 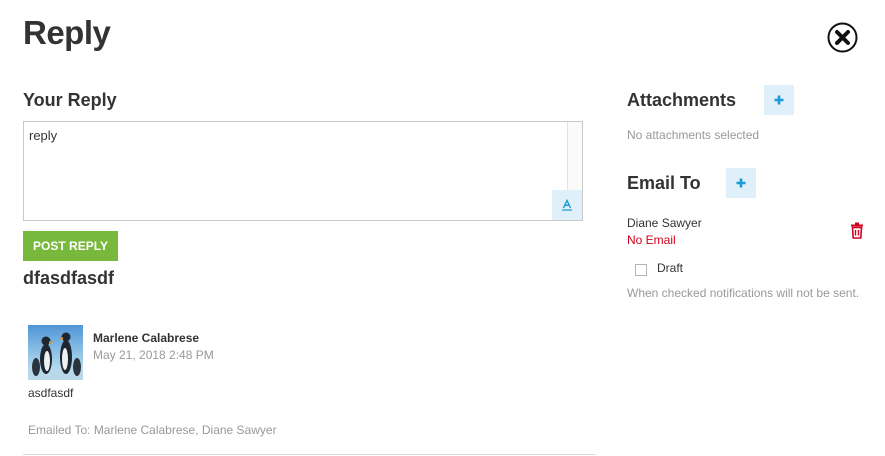 What do you see at coordinates (641, 270) in the screenshot?
I see `draft-checkbox` at bounding box center [641, 270].